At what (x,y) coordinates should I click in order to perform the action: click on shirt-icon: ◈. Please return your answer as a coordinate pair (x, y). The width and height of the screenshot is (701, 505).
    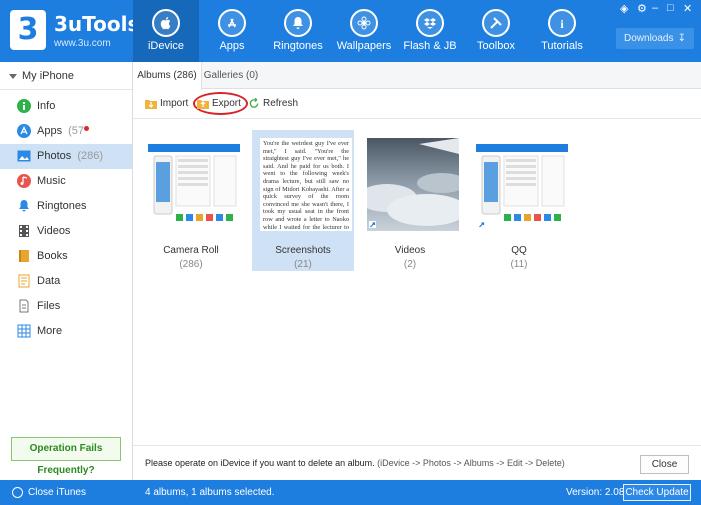
    Looking at the image, I should click on (624, 8).